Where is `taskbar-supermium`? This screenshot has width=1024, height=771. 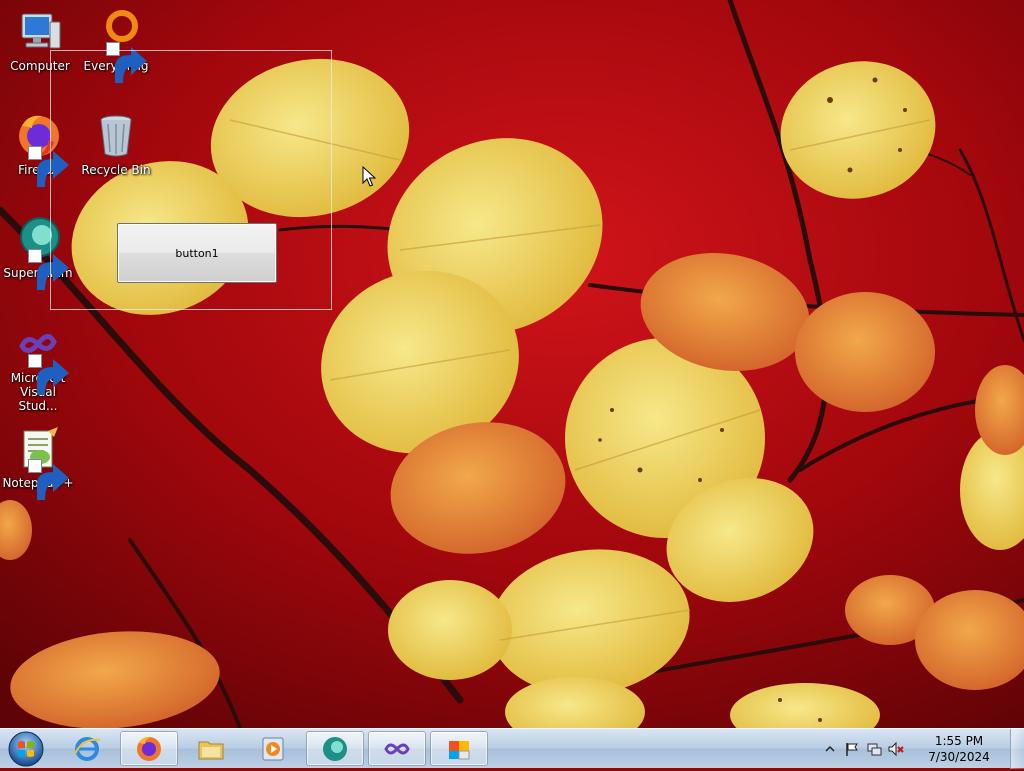 taskbar-supermium is located at coordinates (335, 748).